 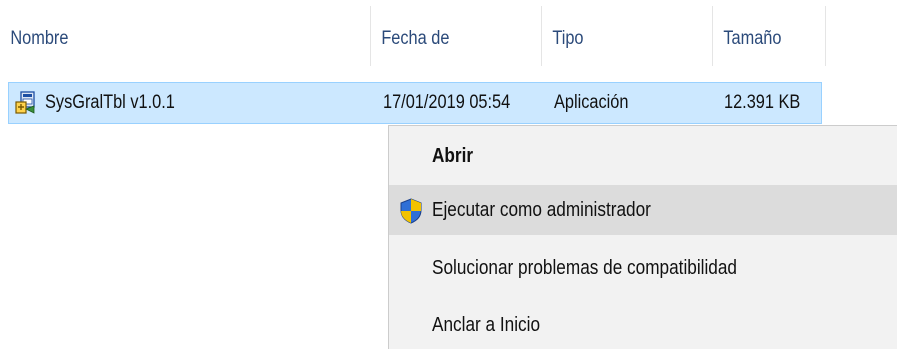 I want to click on column-header-name: Nombre, so click(x=159, y=36).